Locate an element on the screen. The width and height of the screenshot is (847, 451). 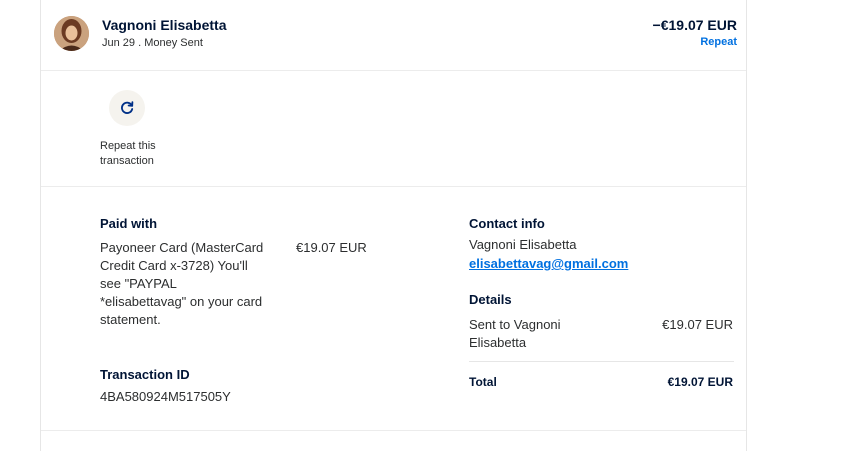
refresh-icon is located at coordinates (127, 107).